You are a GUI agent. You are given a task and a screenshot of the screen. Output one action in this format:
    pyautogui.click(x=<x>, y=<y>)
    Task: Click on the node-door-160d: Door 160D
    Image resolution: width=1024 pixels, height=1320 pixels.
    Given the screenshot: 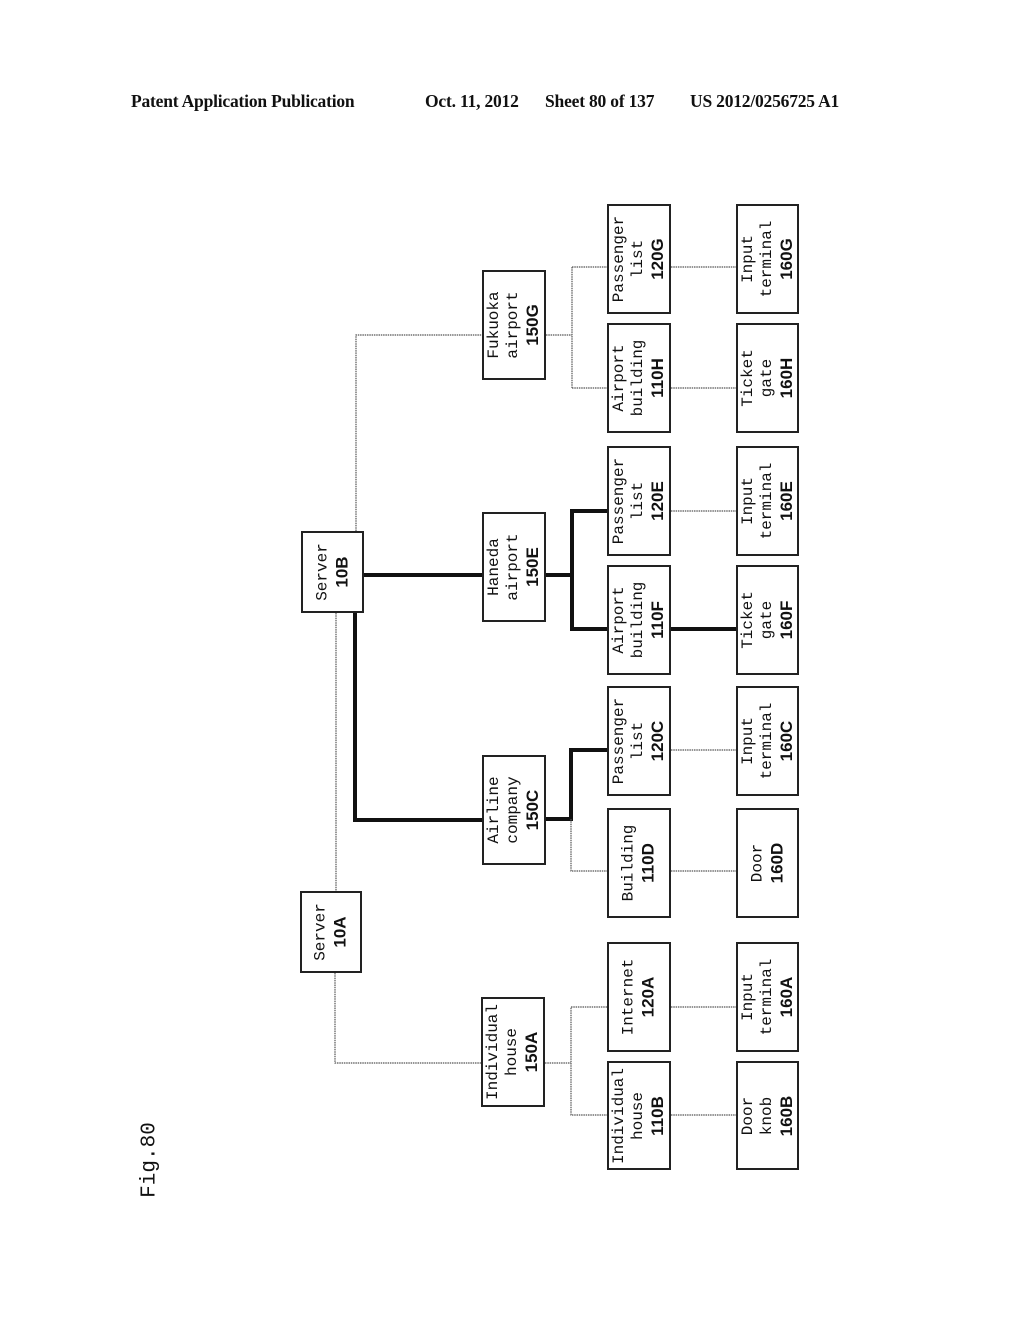 What is the action you would take?
    pyautogui.click(x=767, y=863)
    